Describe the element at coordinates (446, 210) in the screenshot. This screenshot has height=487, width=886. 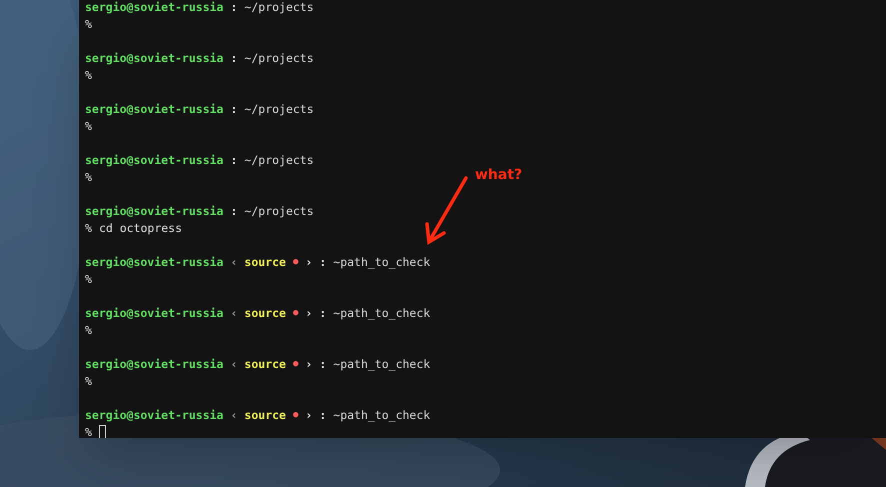
I see `arrow-icon` at that location.